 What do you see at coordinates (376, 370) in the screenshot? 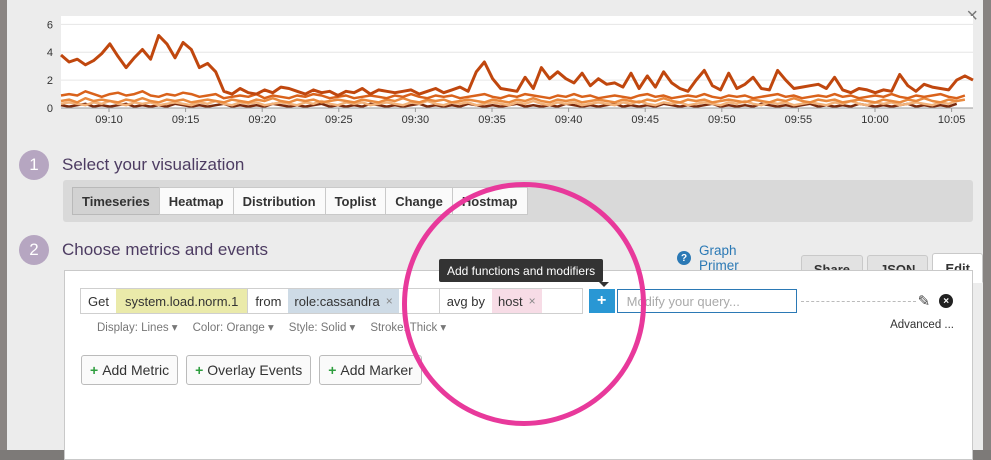
I see `add-marker-label: Add Marker` at bounding box center [376, 370].